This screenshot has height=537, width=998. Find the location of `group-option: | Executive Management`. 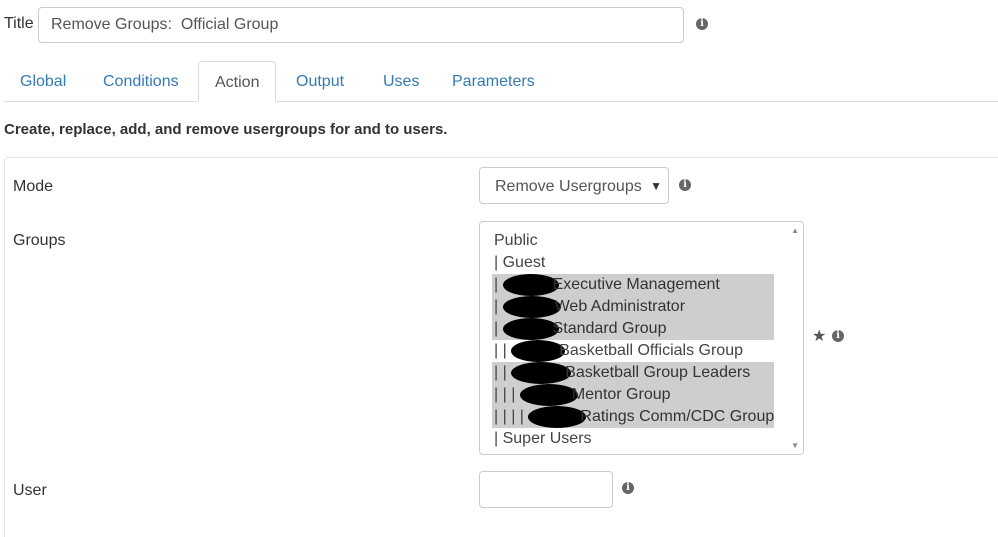

group-option: | Executive Management is located at coordinates (633, 285).